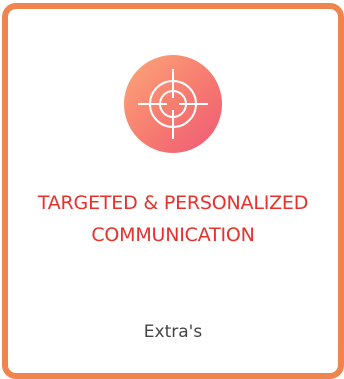  Describe the element at coordinates (173, 332) in the screenshot. I see `card-footer-label: Extra's` at that location.